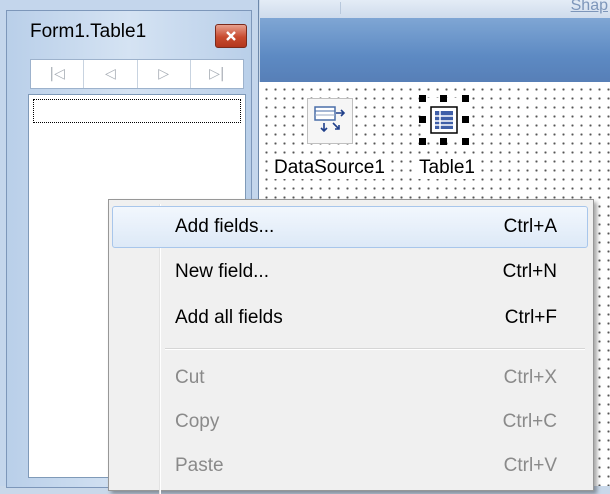 This screenshot has height=494, width=610. I want to click on close-button, so click(231, 36).